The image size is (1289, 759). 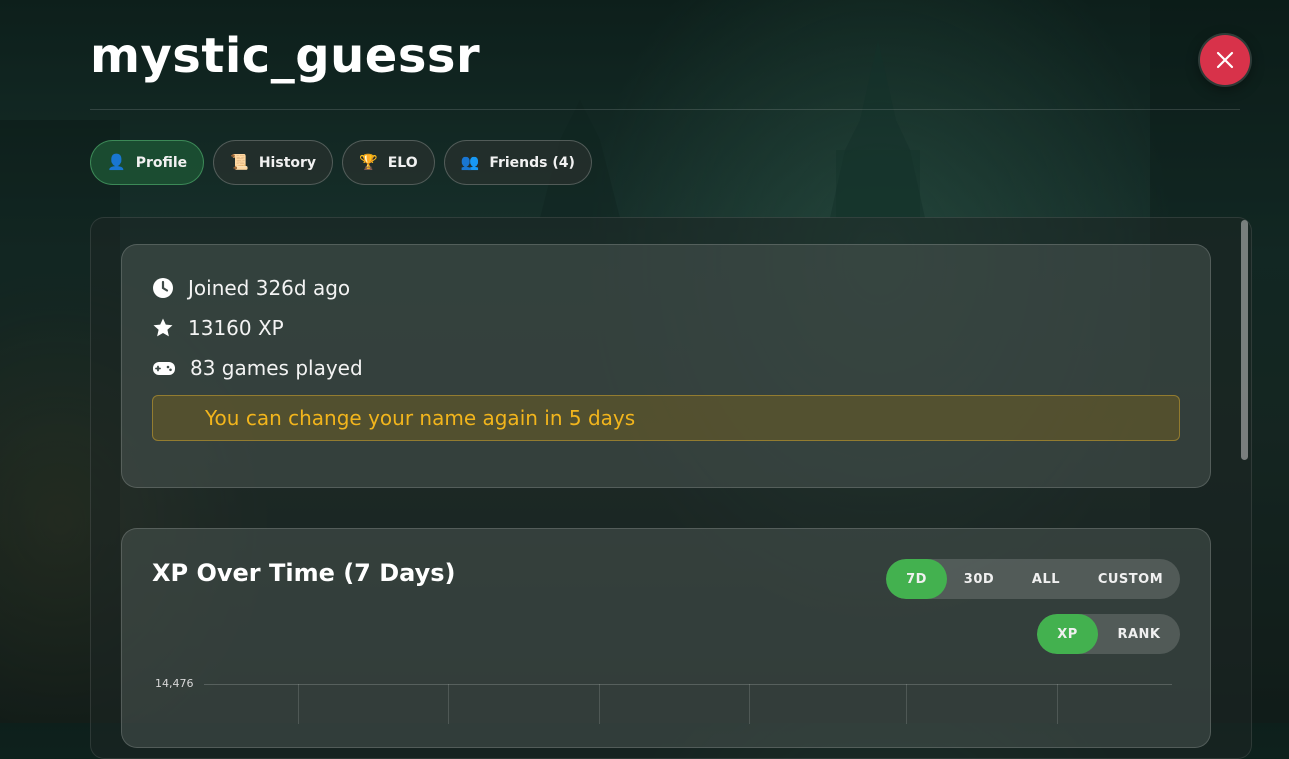 I want to click on xp-row: 13160 XP, so click(x=218, y=328).